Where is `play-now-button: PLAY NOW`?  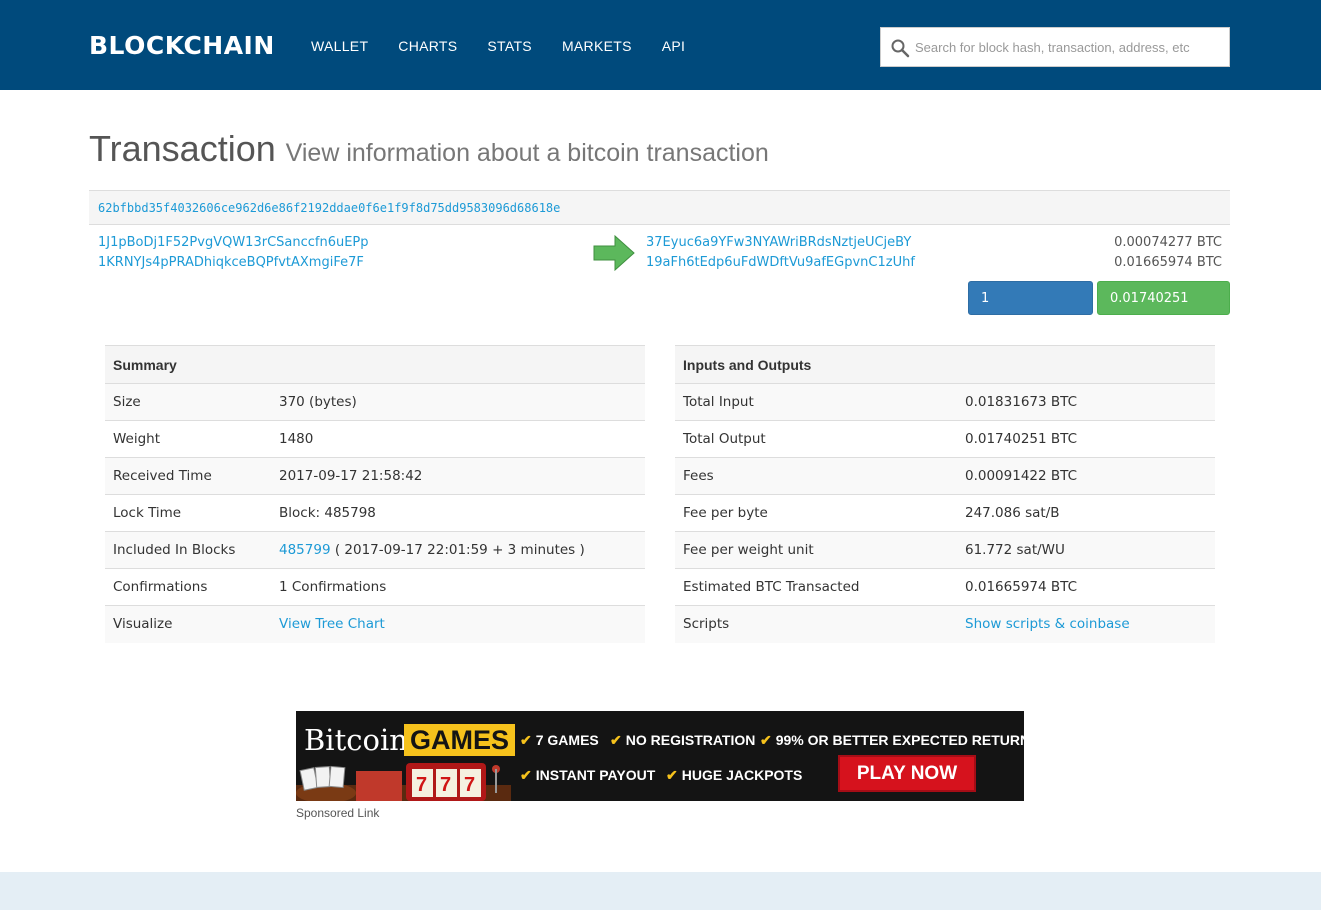
play-now-button: PLAY NOW is located at coordinates (907, 773).